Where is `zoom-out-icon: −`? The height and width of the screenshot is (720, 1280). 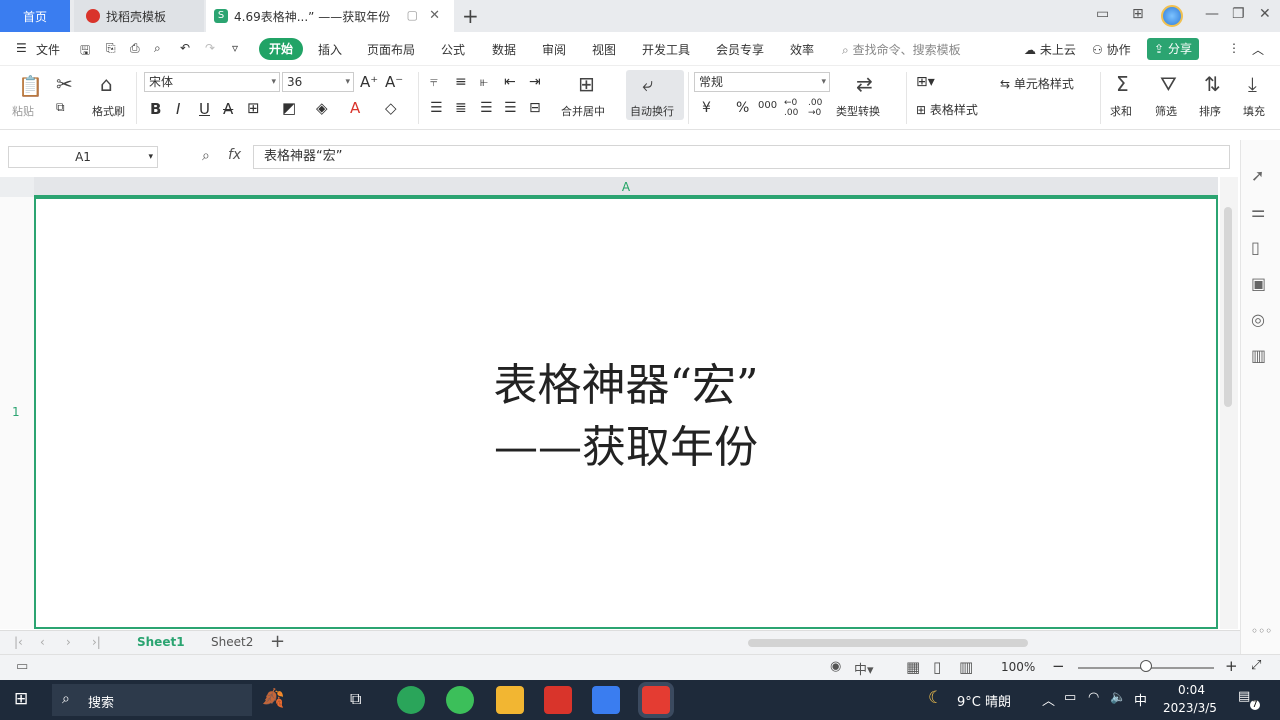
zoom-out-icon: − is located at coordinates (1058, 666).